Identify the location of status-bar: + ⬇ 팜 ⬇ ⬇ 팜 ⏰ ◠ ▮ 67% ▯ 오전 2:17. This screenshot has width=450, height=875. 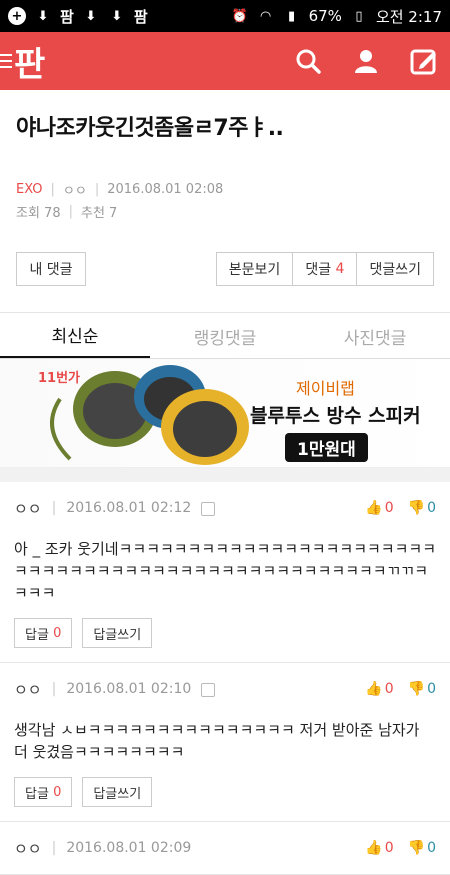
(225, 16).